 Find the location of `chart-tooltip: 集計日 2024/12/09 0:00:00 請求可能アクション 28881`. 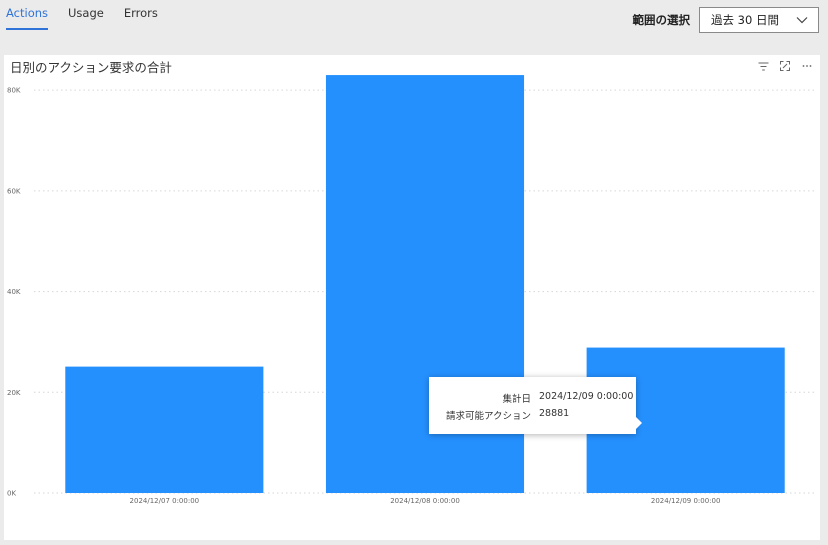

chart-tooltip: 集計日 2024/12/09 0:00:00 請求可能アクション 28881 is located at coordinates (535, 405).